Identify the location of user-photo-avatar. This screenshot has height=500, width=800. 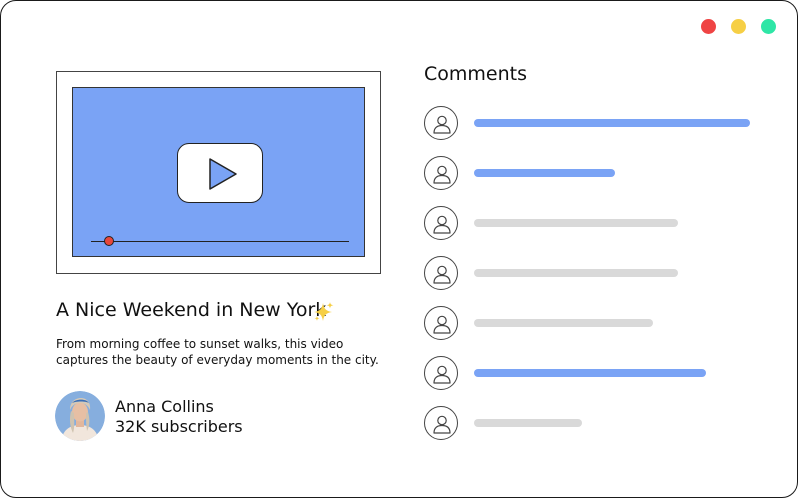
(80, 416).